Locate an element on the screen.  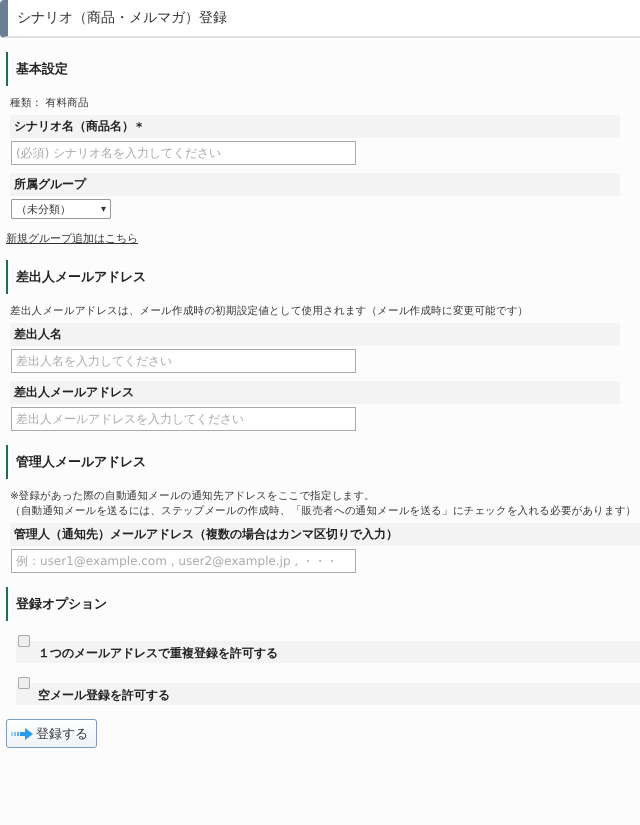
note-text: 種類： 有料商品 is located at coordinates (50, 103).